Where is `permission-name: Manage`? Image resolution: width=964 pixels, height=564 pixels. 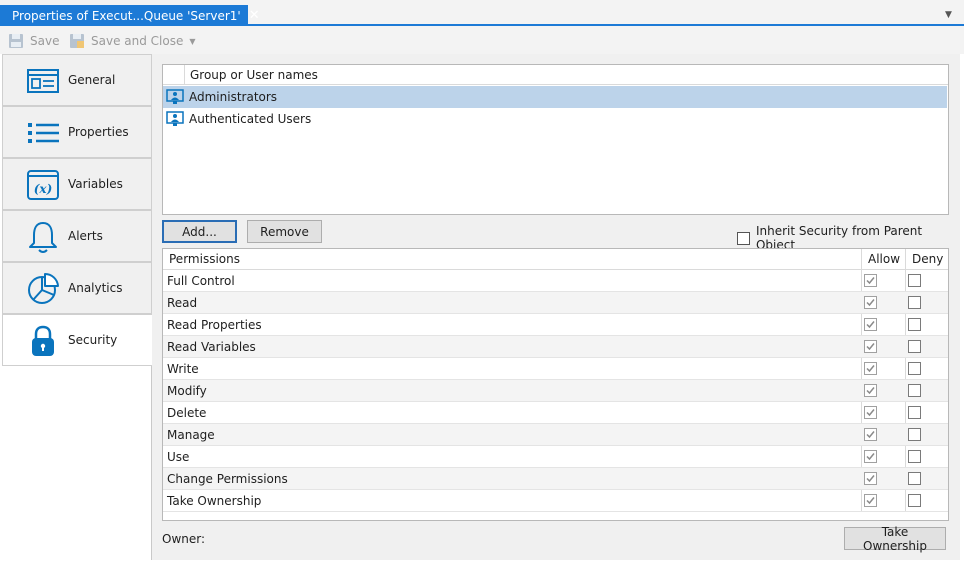
permission-name: Manage is located at coordinates (191, 435).